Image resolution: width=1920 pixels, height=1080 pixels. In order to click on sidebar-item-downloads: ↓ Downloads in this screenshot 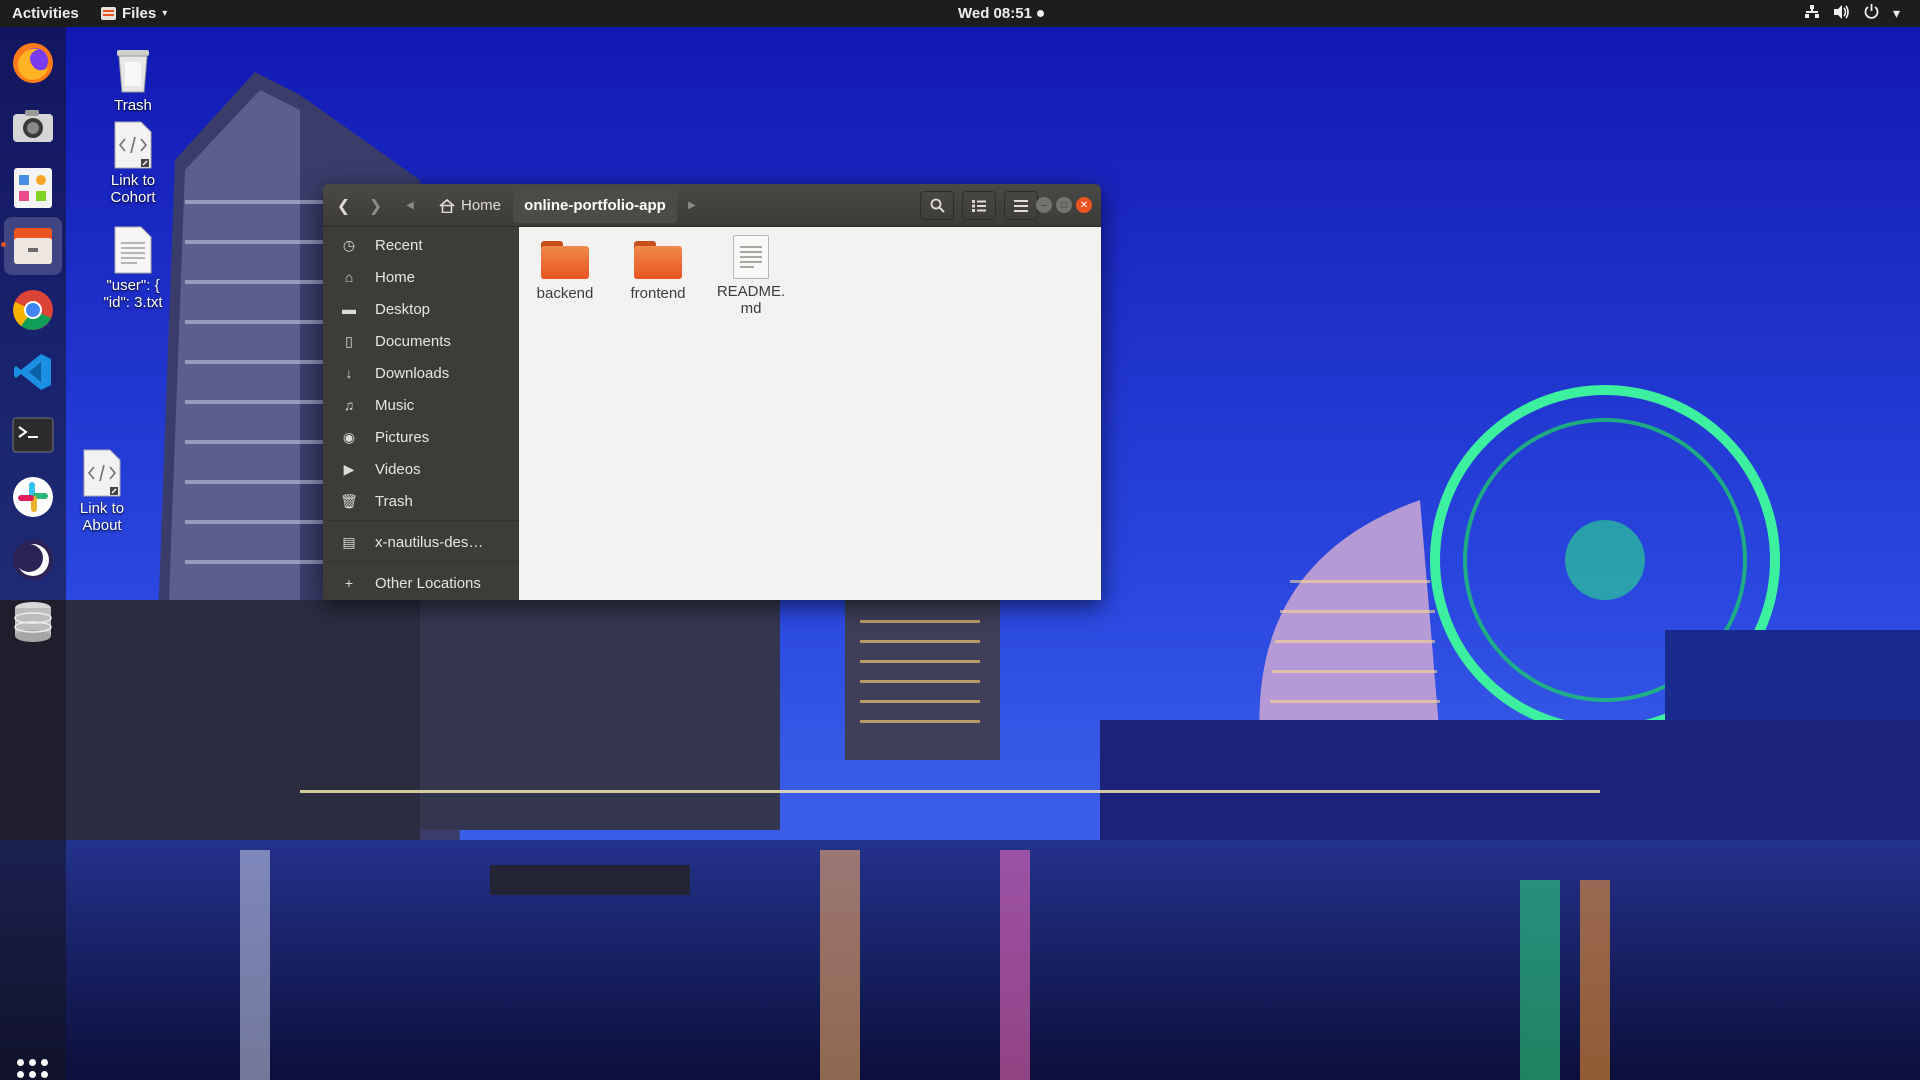, I will do `click(421, 373)`.